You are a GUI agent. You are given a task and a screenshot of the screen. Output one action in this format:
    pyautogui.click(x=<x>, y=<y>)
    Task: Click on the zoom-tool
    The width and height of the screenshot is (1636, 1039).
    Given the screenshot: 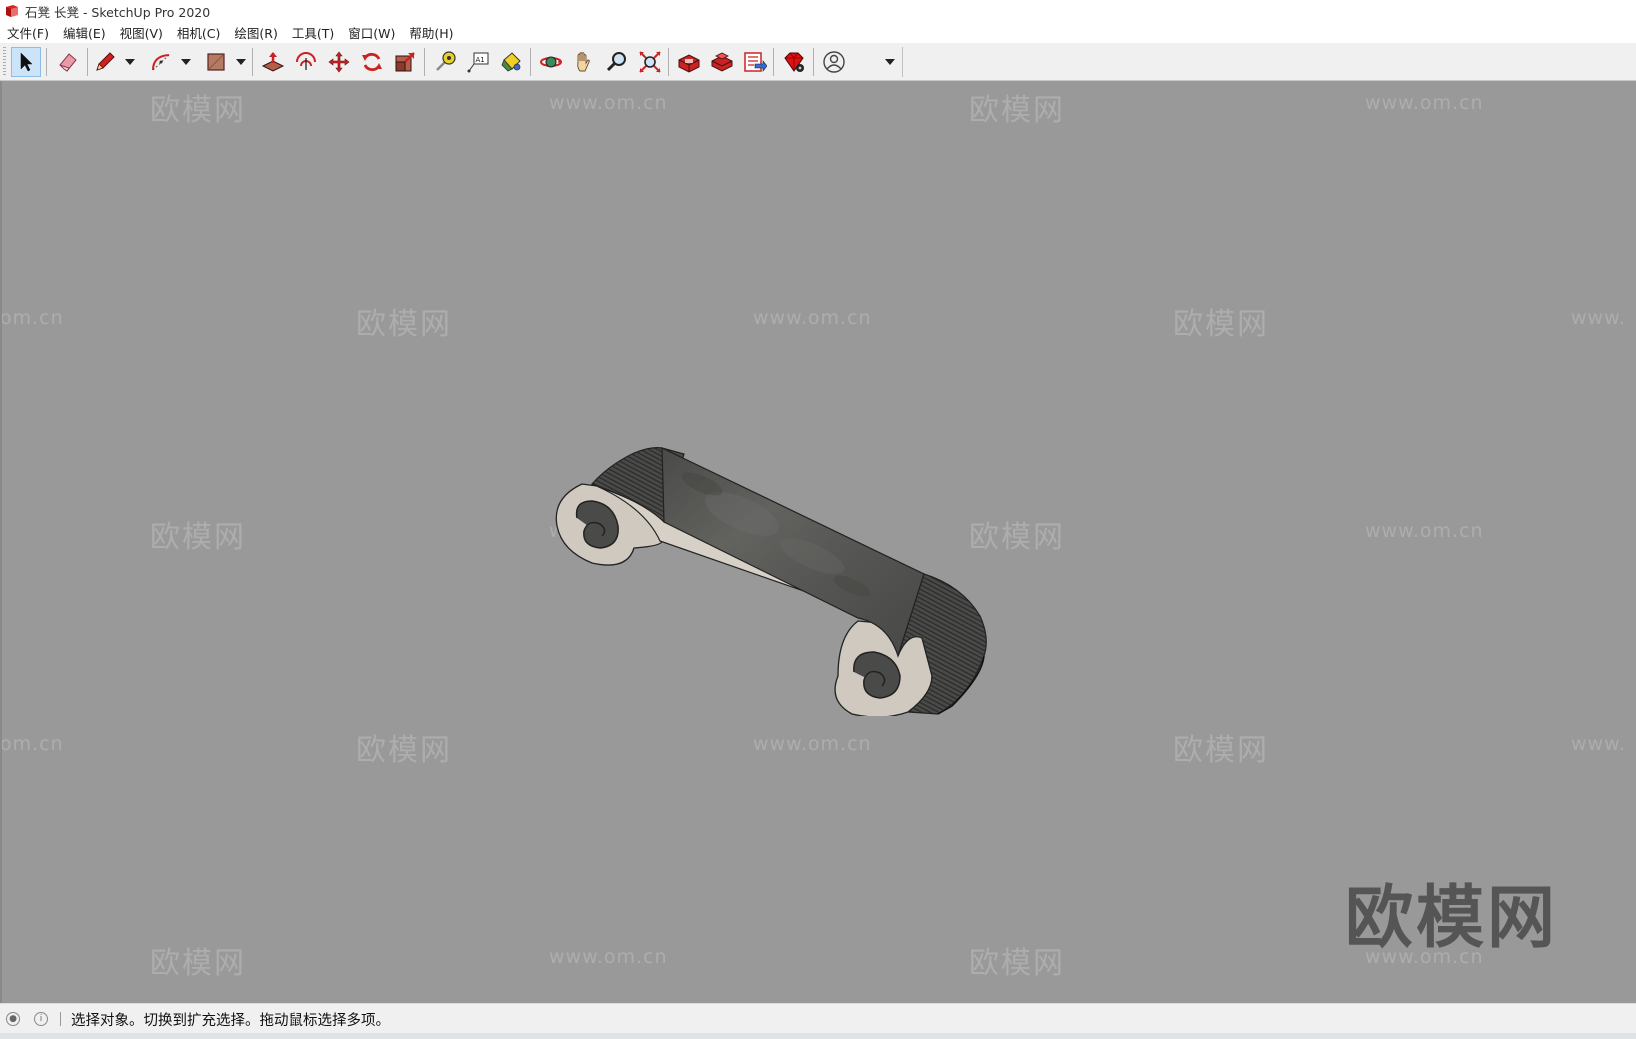 What is the action you would take?
    pyautogui.click(x=617, y=62)
    